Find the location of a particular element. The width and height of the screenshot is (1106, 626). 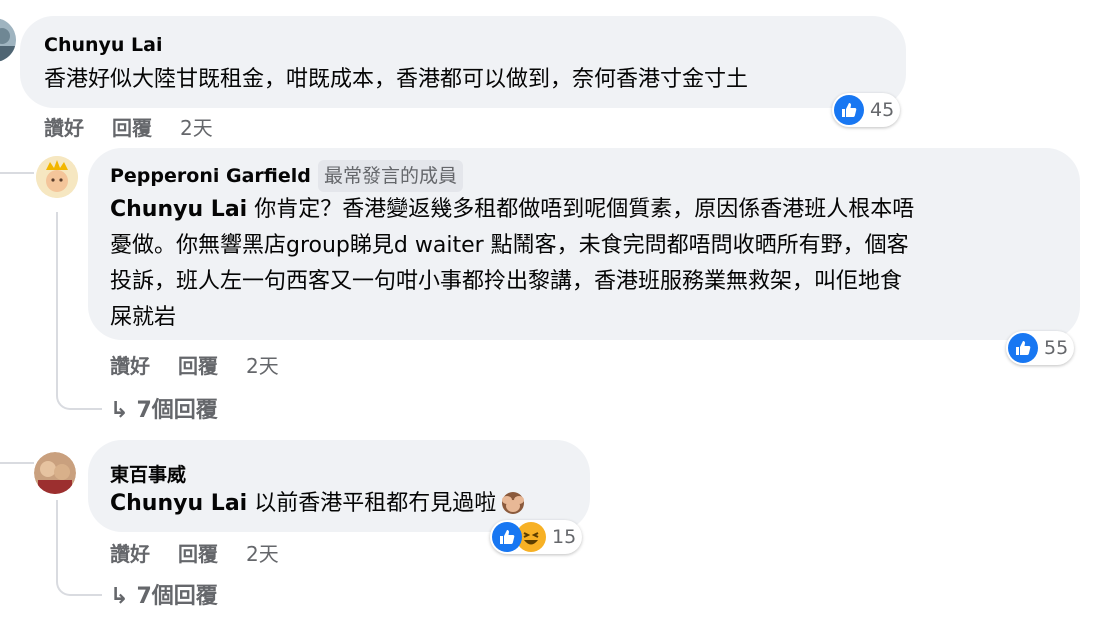

reaction-summary: 15 is located at coordinates (536, 537).